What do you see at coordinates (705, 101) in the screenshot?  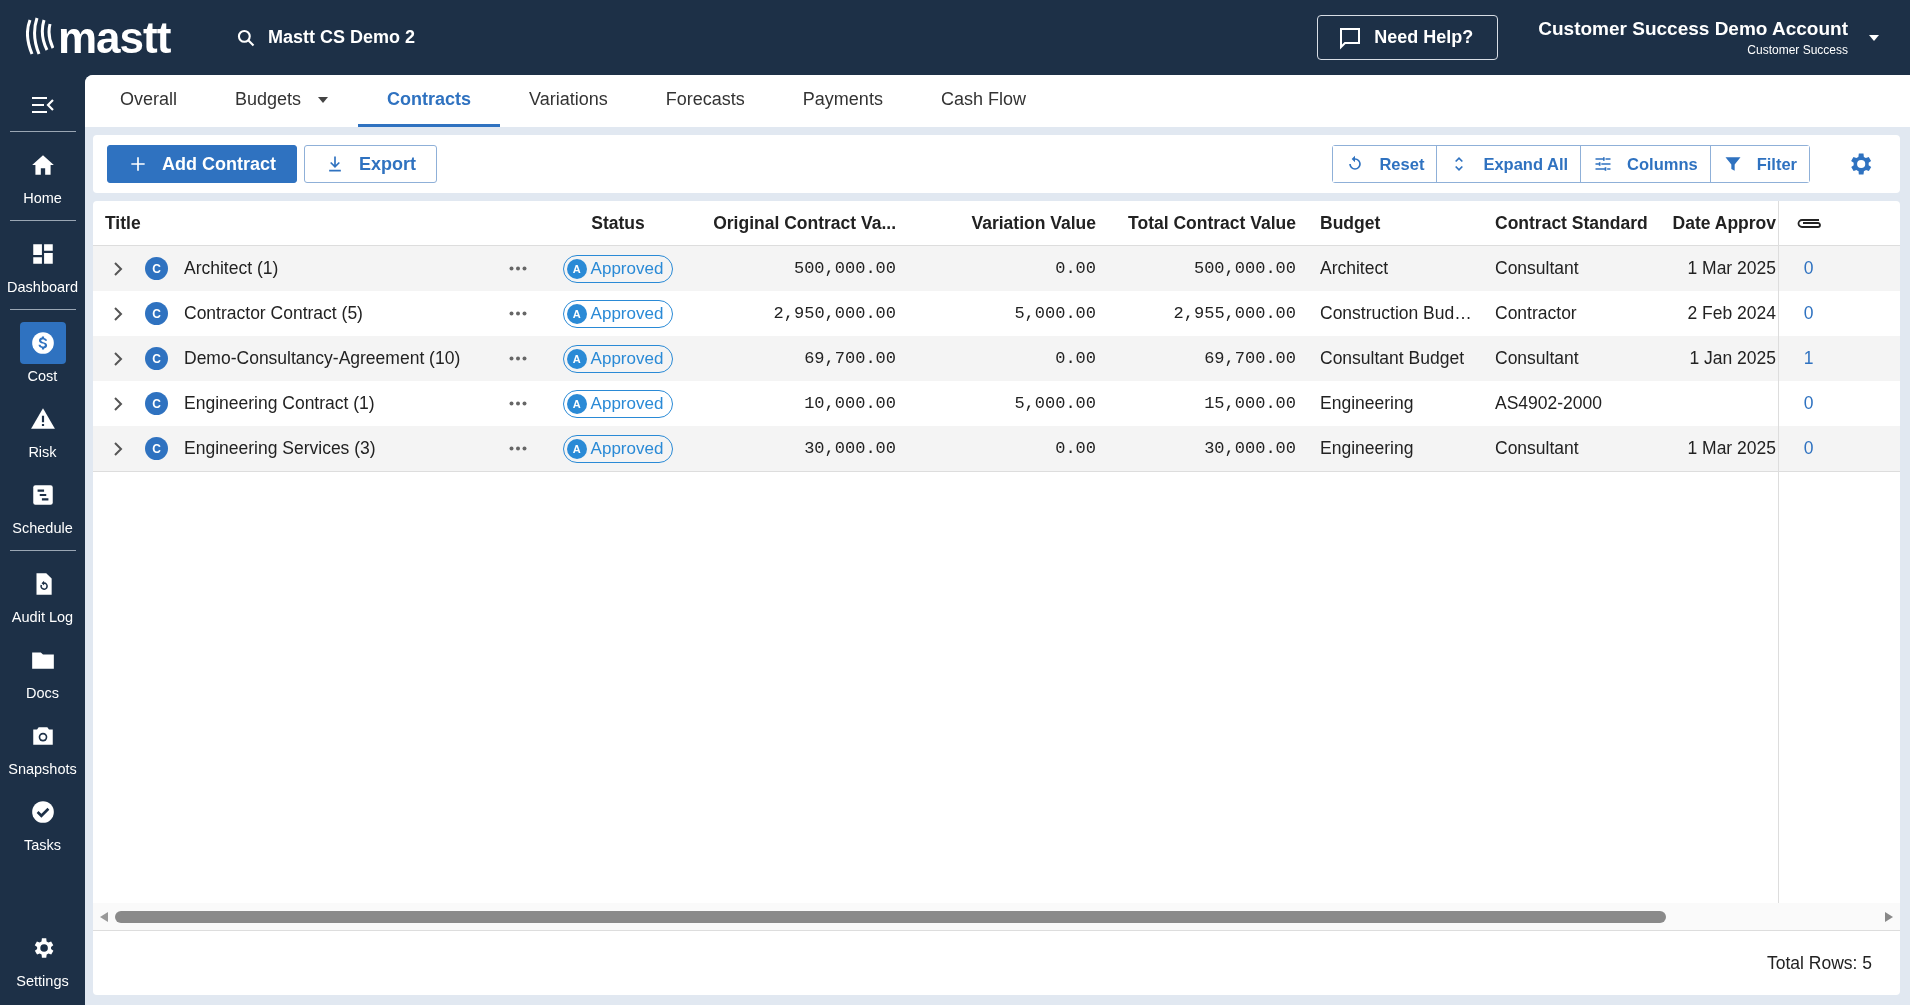 I see `tab: Forecasts` at bounding box center [705, 101].